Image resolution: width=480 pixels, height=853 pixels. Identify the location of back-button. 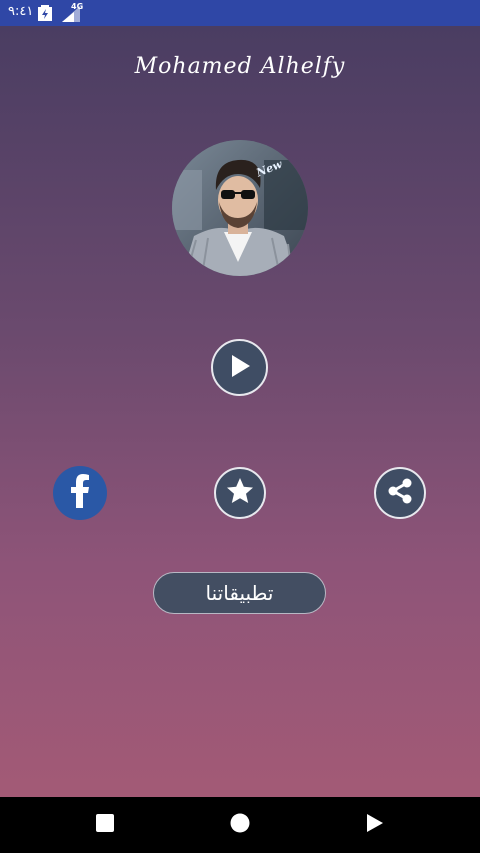
(375, 825).